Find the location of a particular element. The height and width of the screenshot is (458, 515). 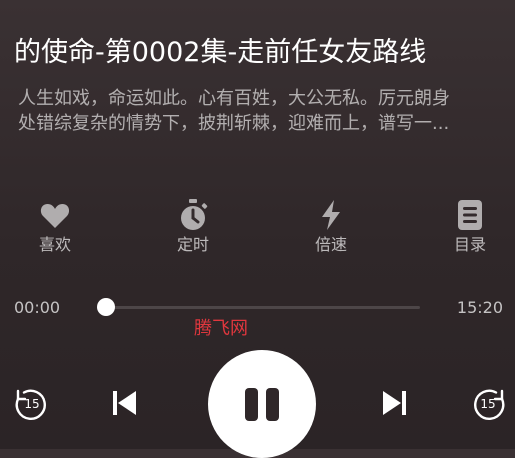

heart-icon is located at coordinates (55, 216).